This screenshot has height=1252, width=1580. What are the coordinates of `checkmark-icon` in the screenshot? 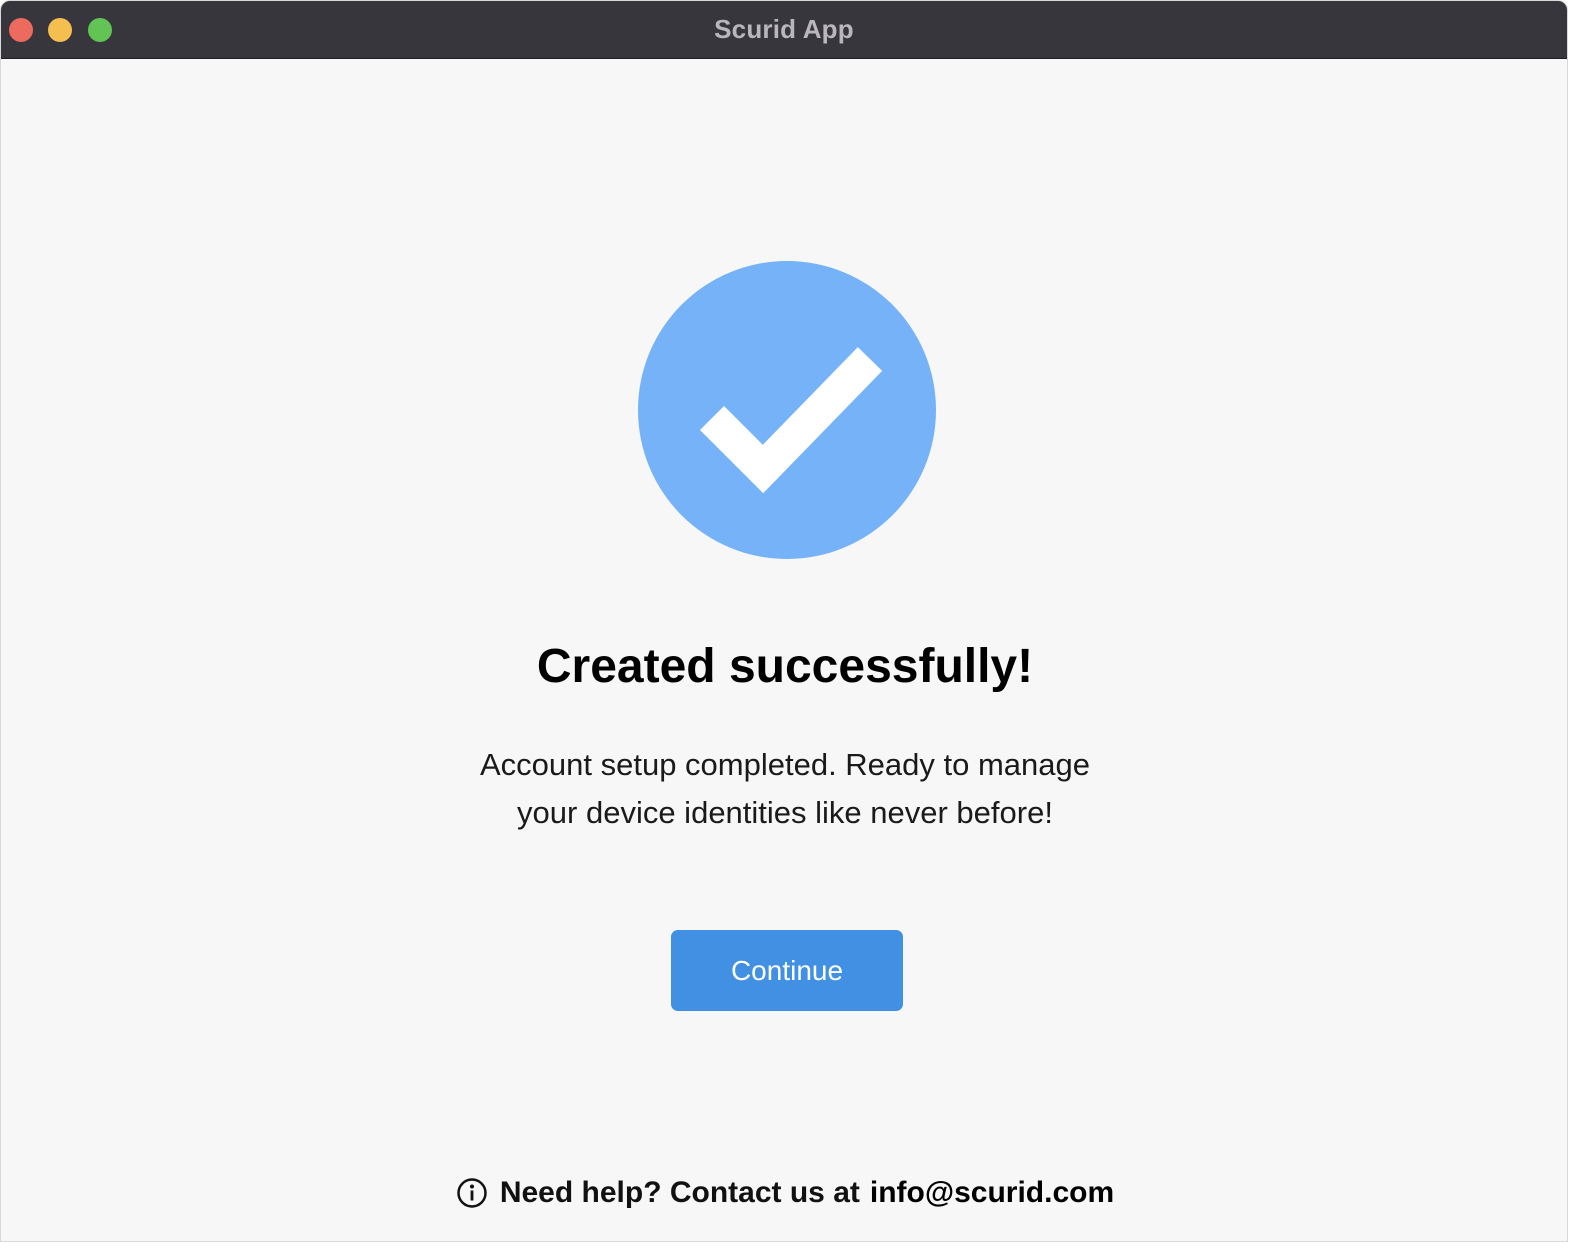 It's located at (791, 420).